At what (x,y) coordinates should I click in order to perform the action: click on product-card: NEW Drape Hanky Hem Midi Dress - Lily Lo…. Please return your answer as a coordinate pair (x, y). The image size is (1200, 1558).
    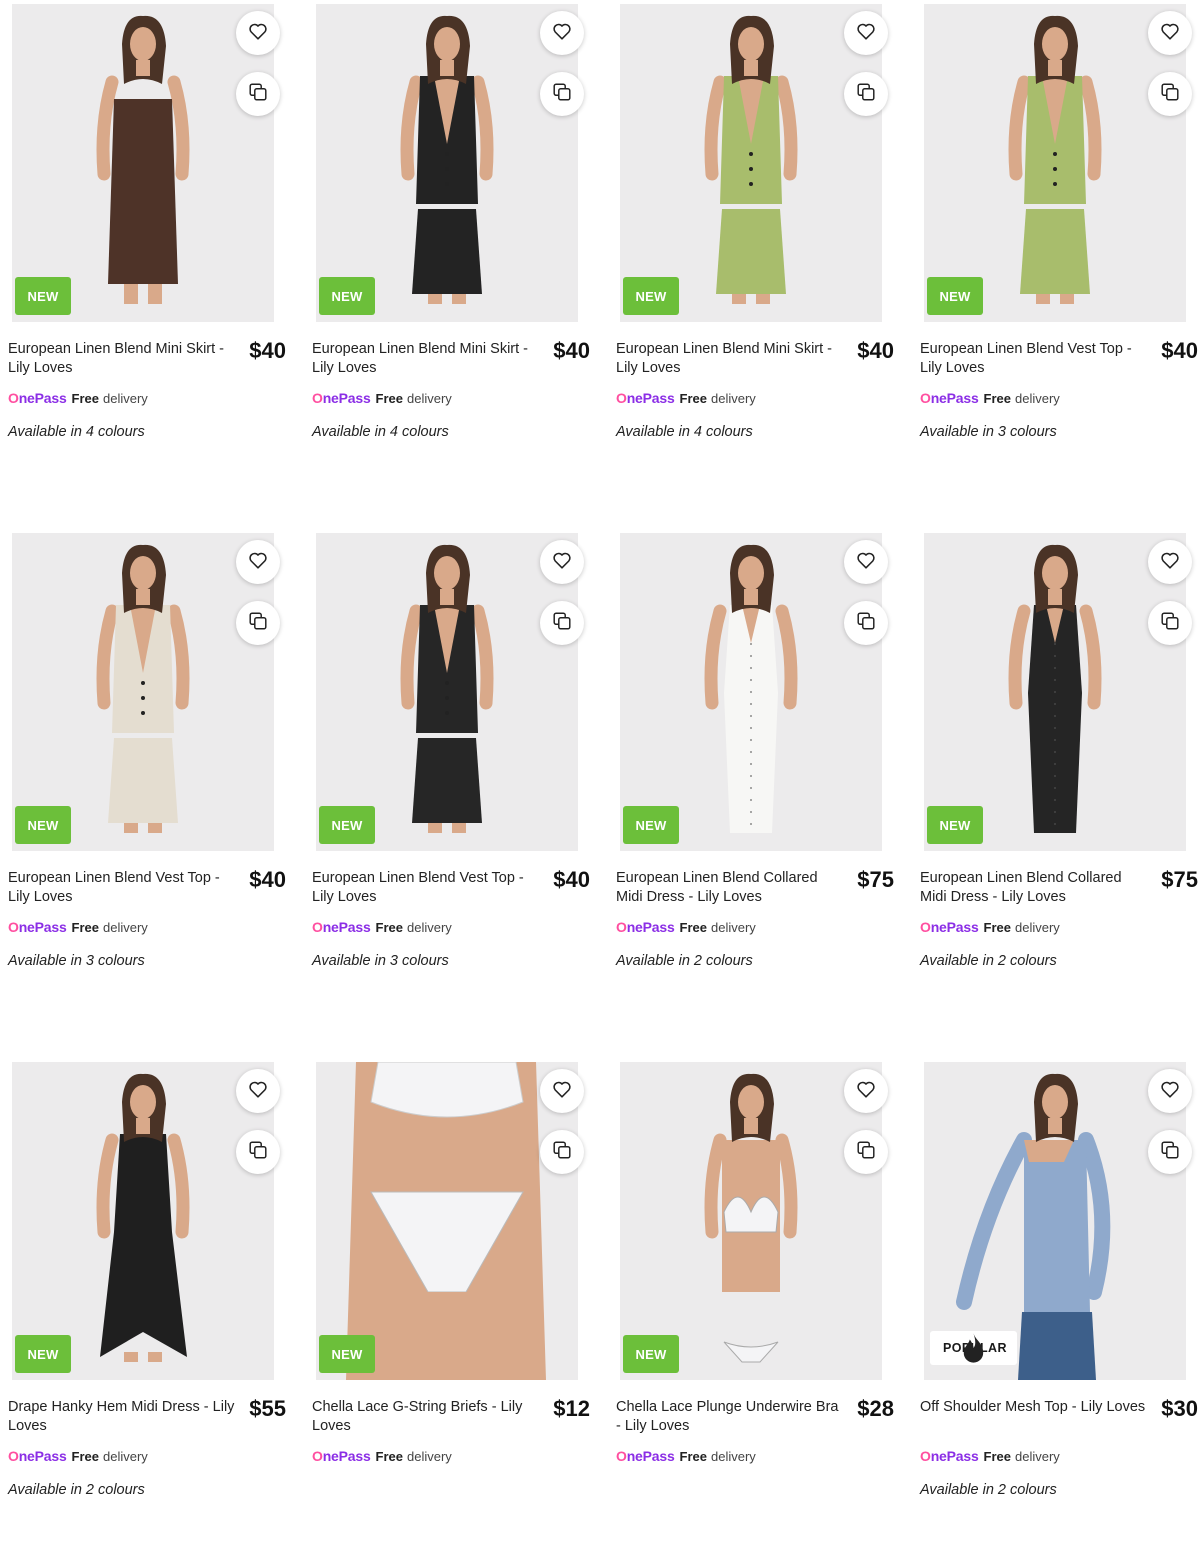
    Looking at the image, I should click on (145, 1308).